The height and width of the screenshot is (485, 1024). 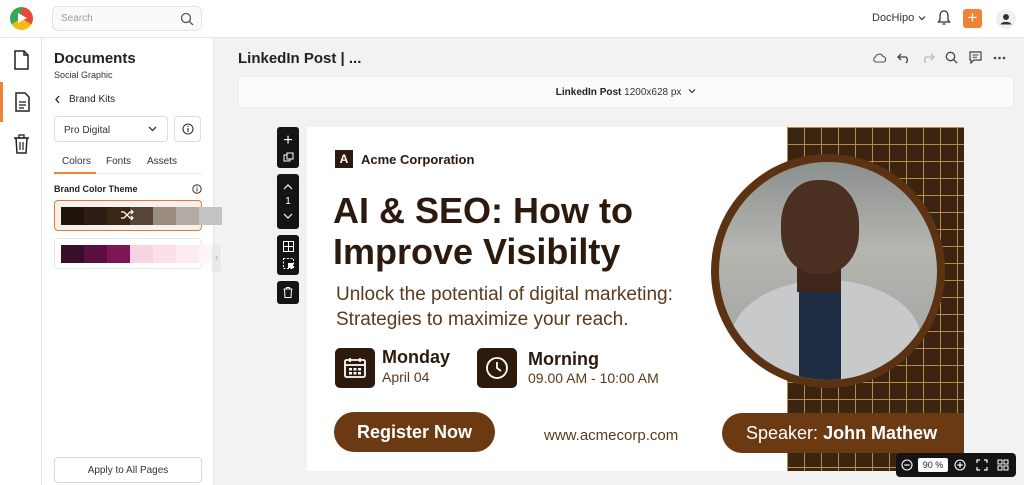 What do you see at coordinates (880, 433) in the screenshot?
I see `speaker-name: John Mathew` at bounding box center [880, 433].